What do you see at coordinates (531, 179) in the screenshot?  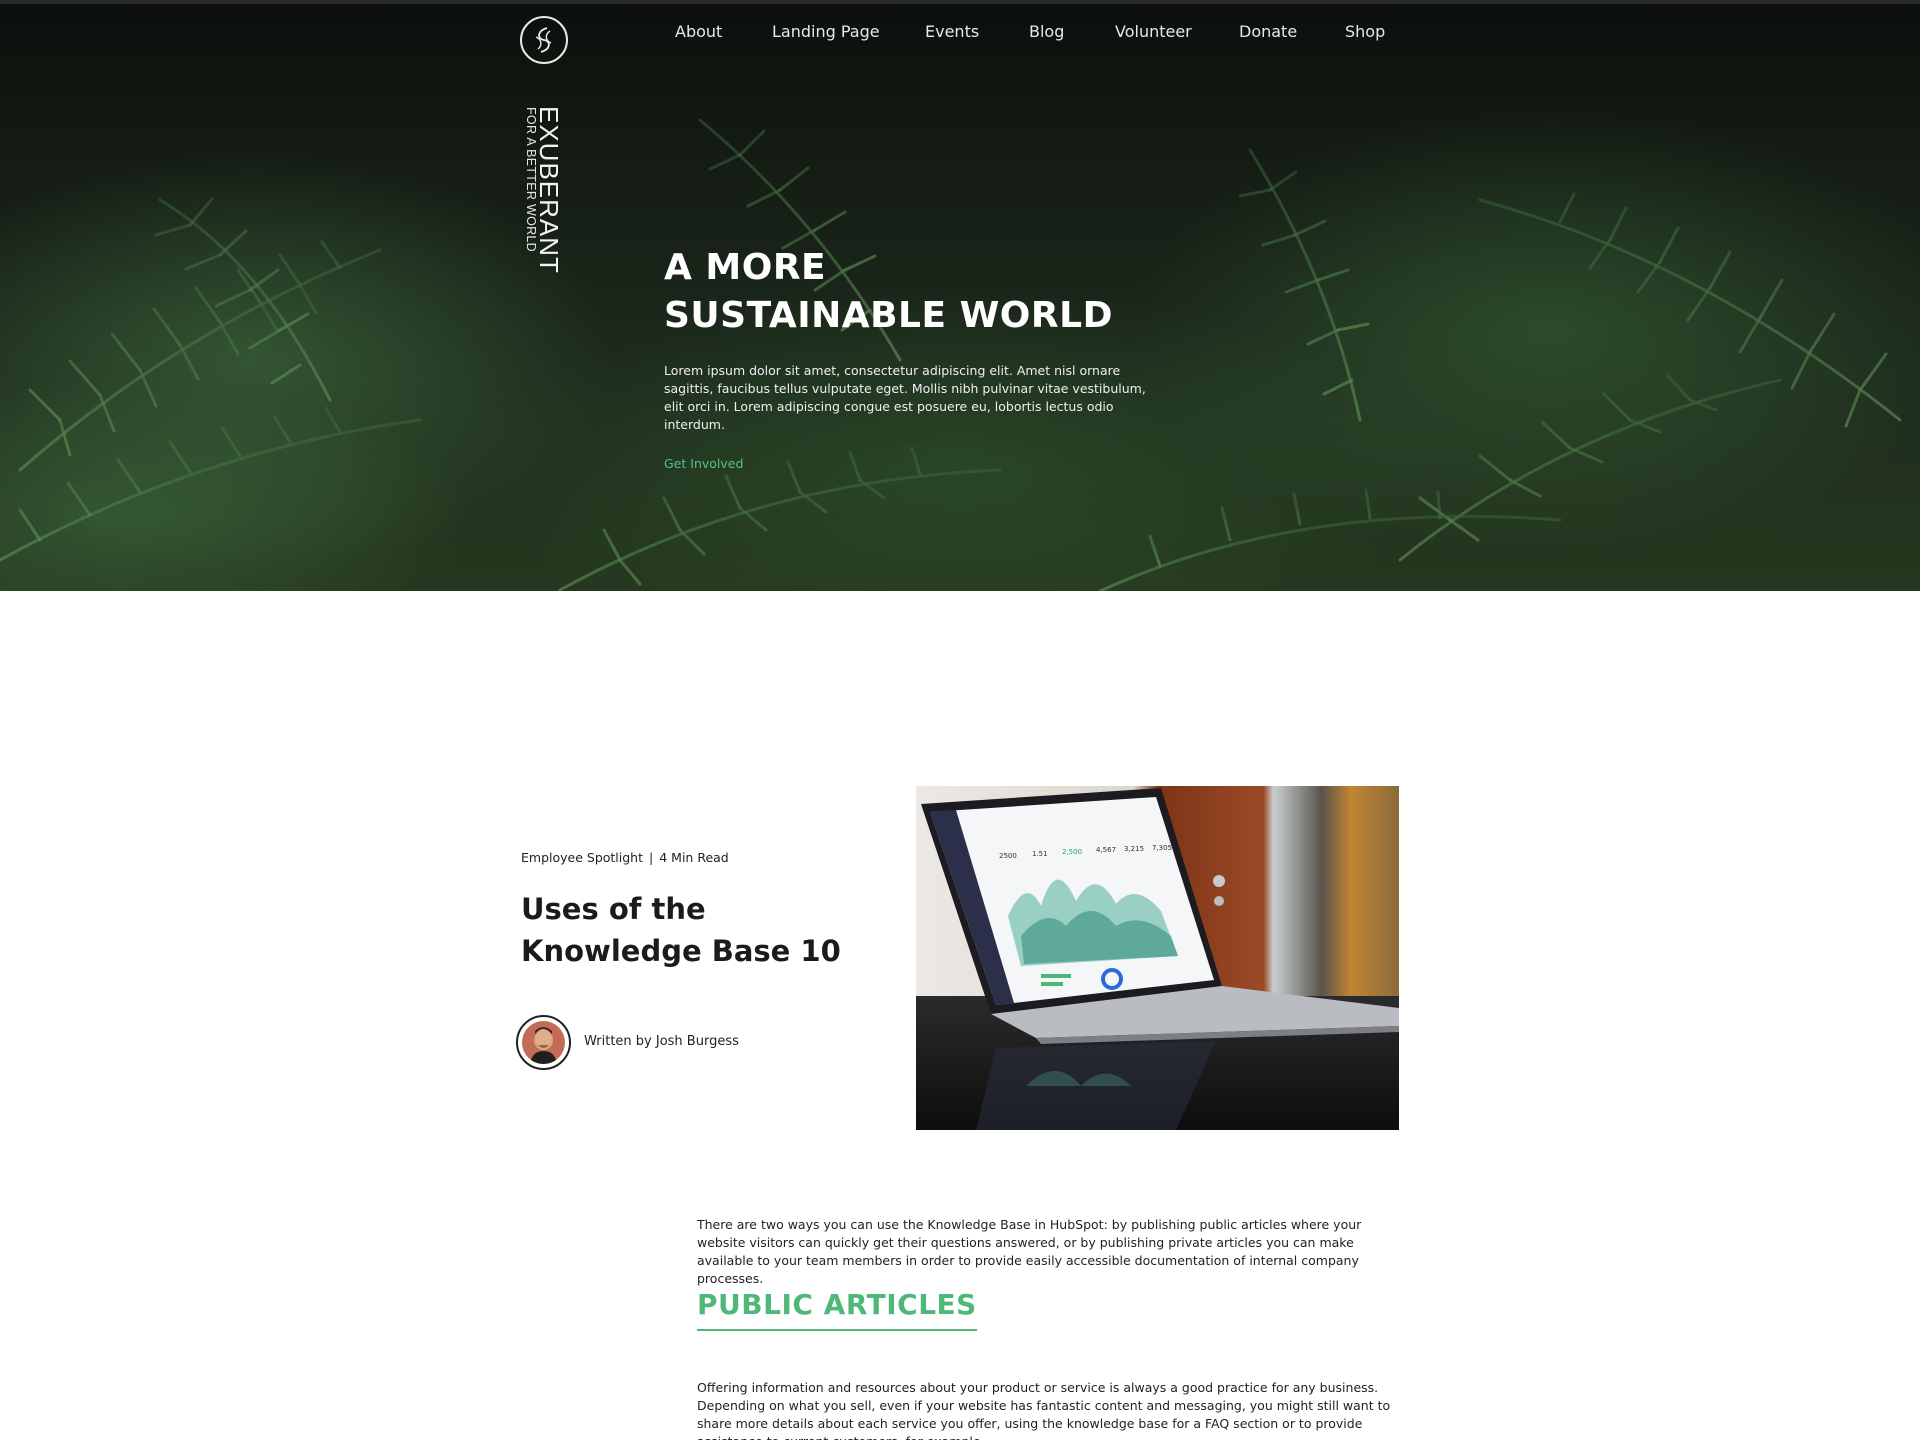 I see `brand-tagline: FOR A BETTER WORLD` at bounding box center [531, 179].